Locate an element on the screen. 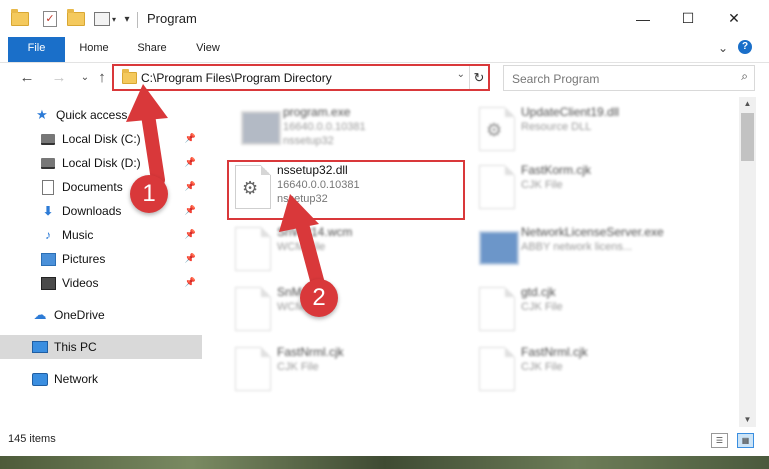  tab-view: View is located at coordinates (208, 49).